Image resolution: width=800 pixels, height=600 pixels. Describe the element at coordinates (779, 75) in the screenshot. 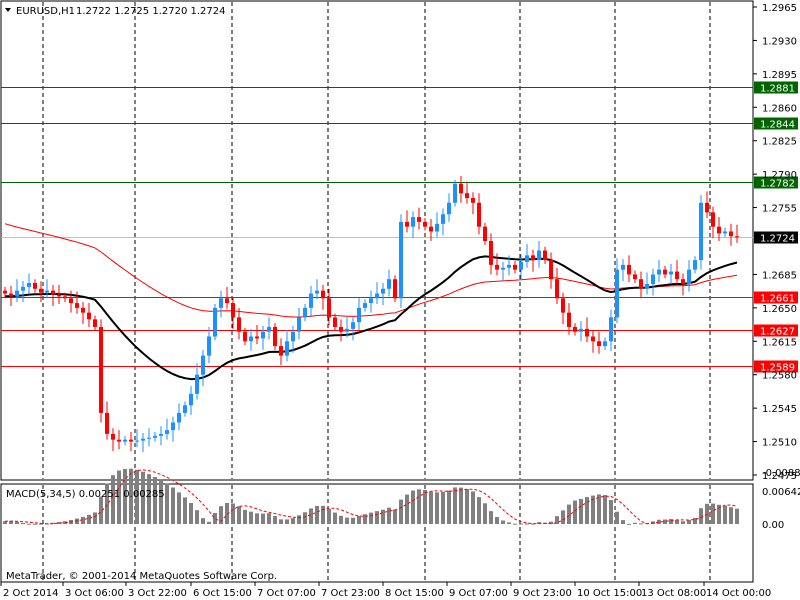

I see `price-tick-label: 1.2895` at that location.